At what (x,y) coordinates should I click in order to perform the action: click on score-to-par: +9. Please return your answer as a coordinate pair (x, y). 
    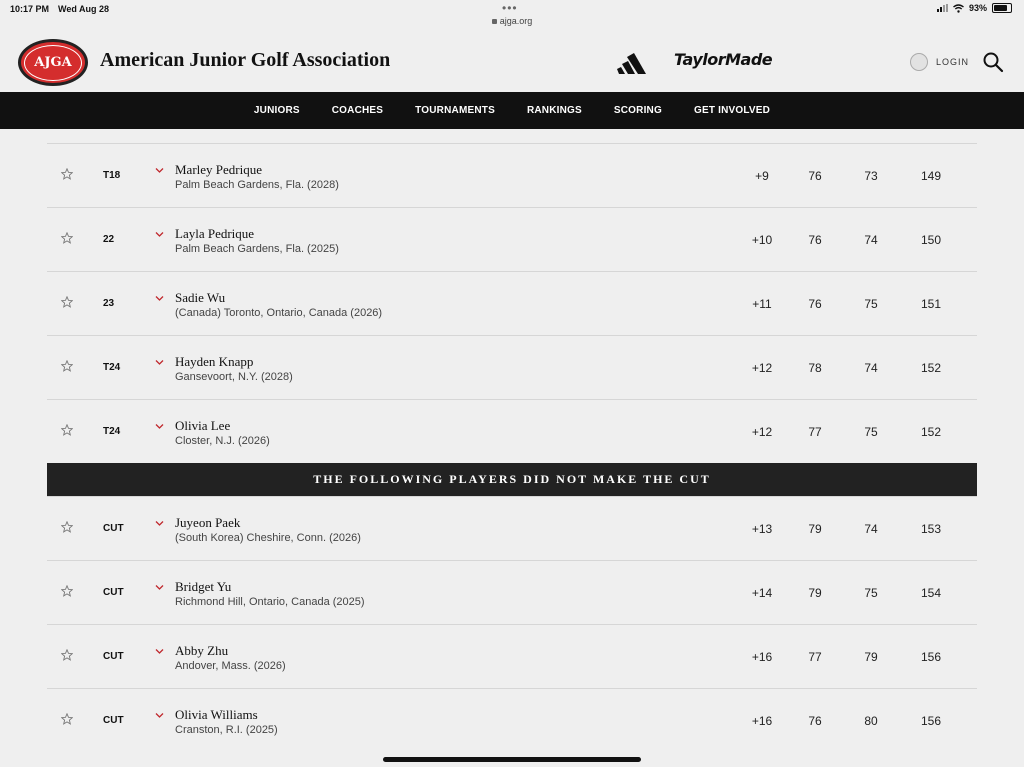
    Looking at the image, I should click on (762, 176).